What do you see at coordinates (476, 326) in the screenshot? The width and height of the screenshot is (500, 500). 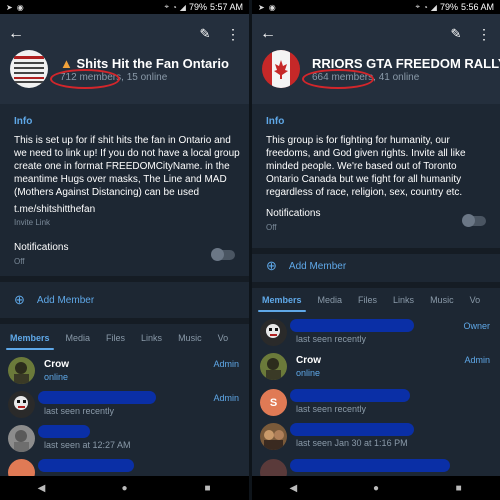 I see `member-role-badge: Owner` at bounding box center [476, 326].